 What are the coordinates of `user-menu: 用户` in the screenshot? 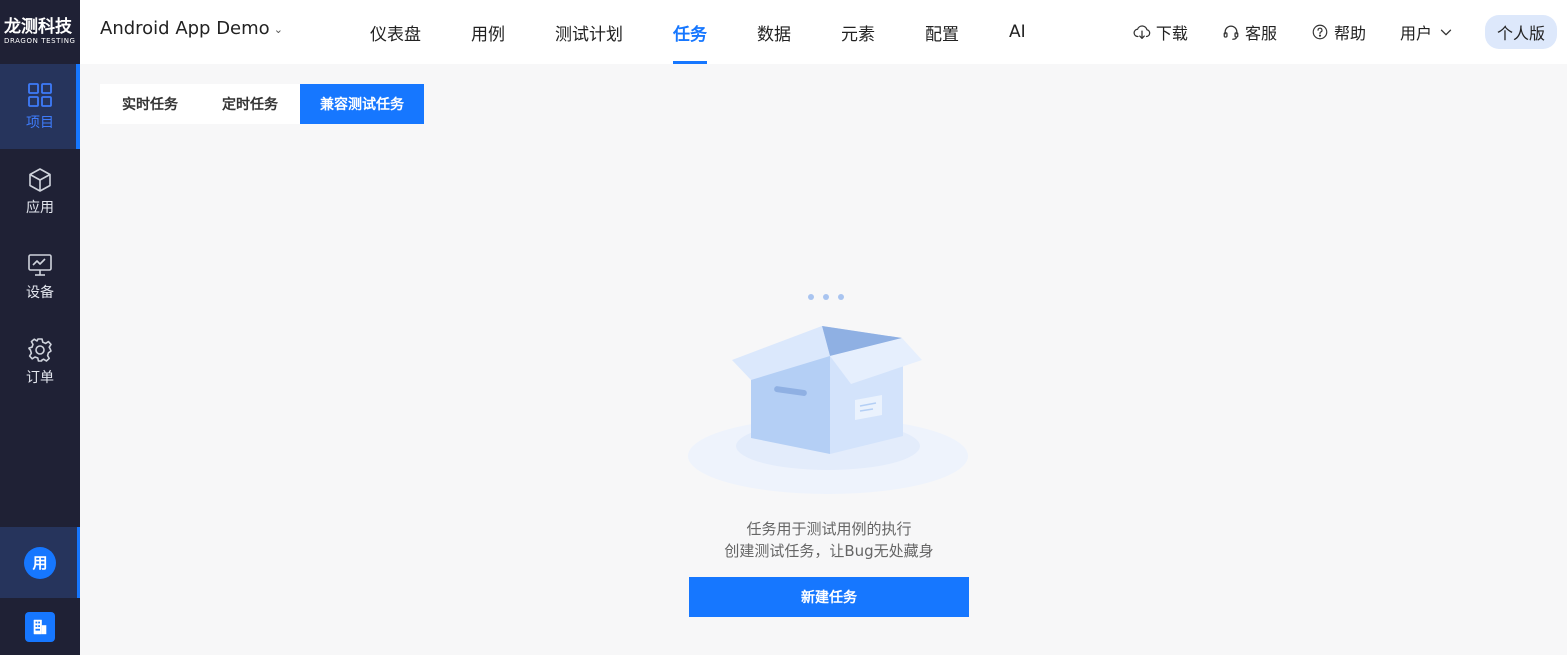 It's located at (1427, 32).